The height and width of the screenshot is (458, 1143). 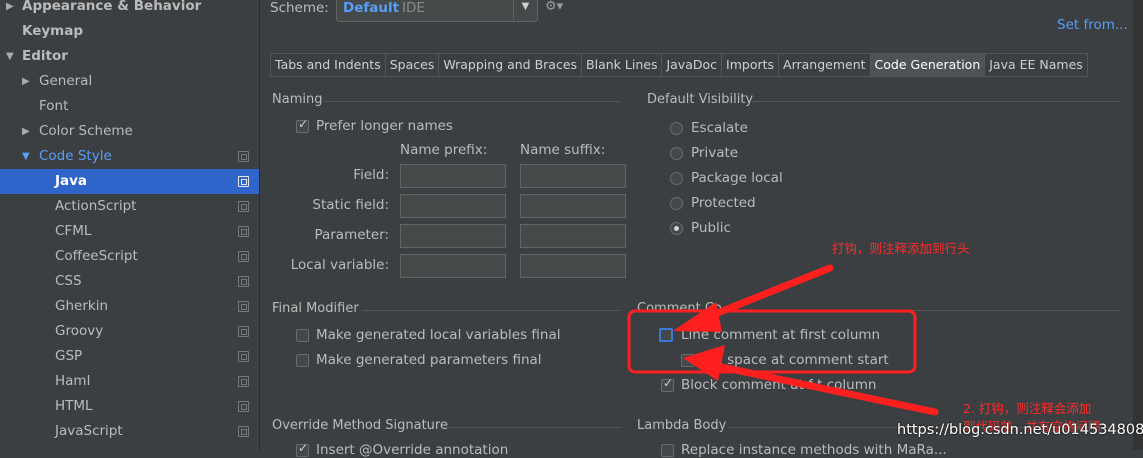 What do you see at coordinates (1020, 430) in the screenshot?
I see `watermark-text: https://blog.csdn.net/u014534808` at bounding box center [1020, 430].